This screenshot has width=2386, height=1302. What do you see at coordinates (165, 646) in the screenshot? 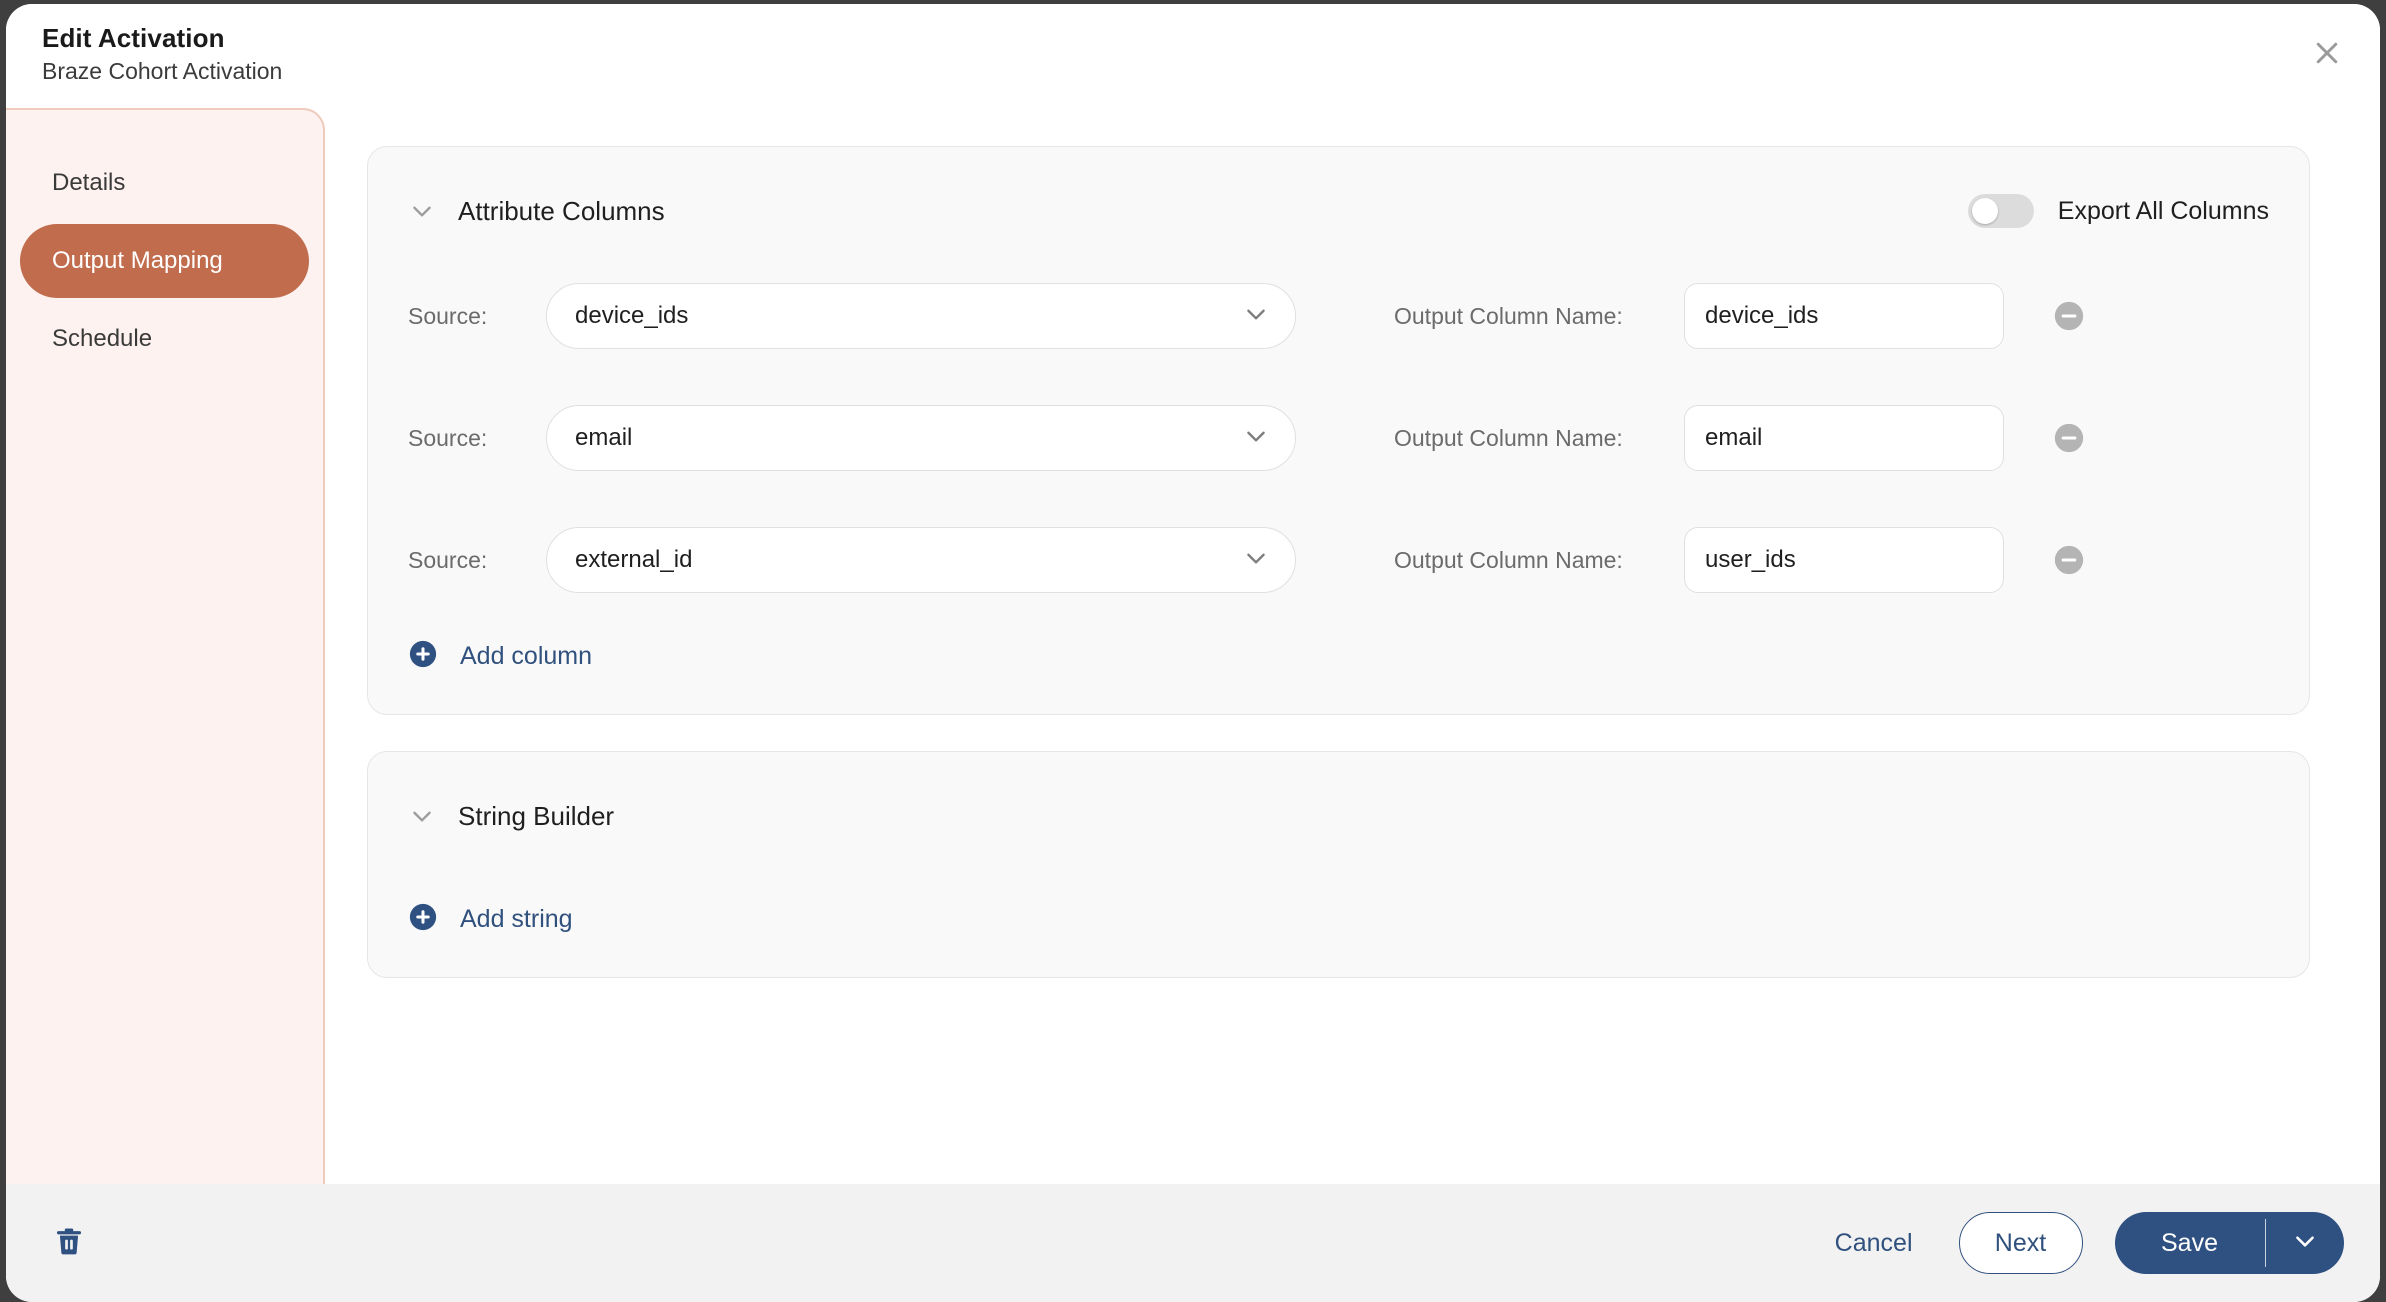
I see `modal-sidebar: Details Output Mapping Schedule` at bounding box center [165, 646].